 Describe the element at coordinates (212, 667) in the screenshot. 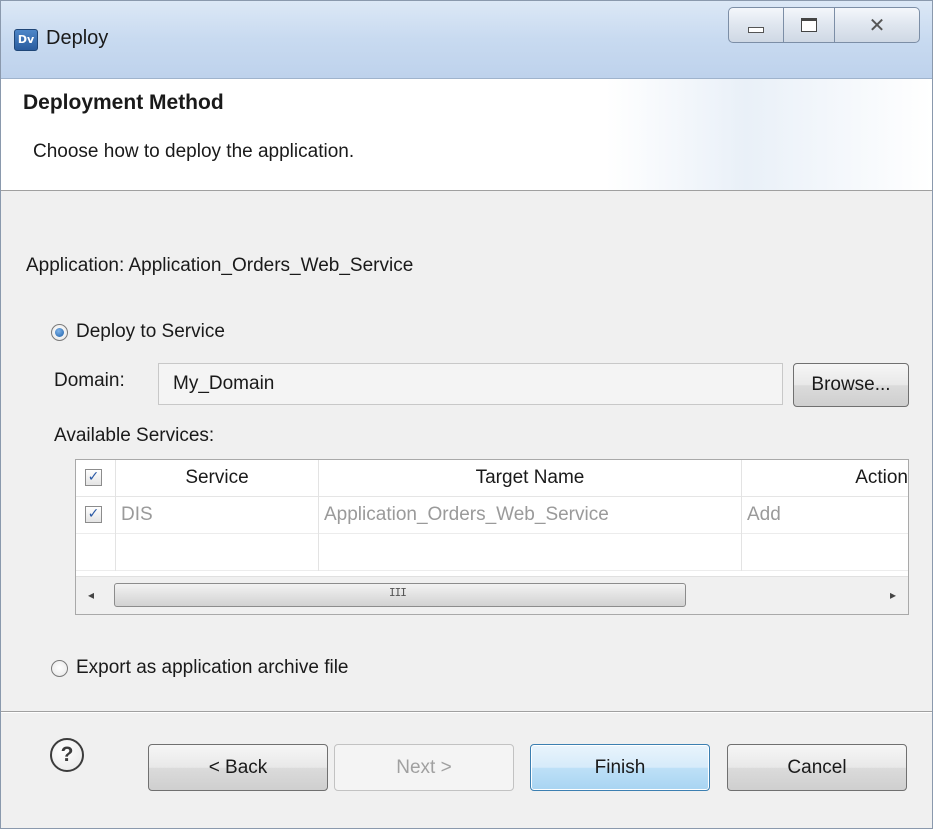

I see `export-archive-label: Export as application archive file` at that location.